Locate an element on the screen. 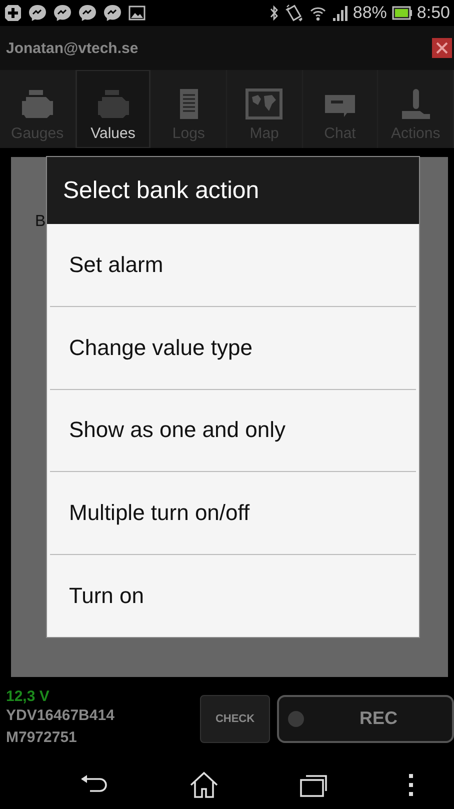 This screenshot has width=454, height=809. signal-icon is located at coordinates (340, 13).